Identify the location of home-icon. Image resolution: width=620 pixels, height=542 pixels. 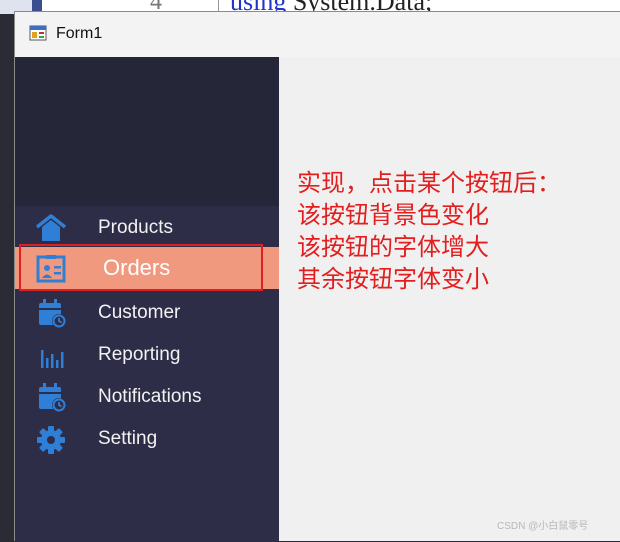
(51, 227).